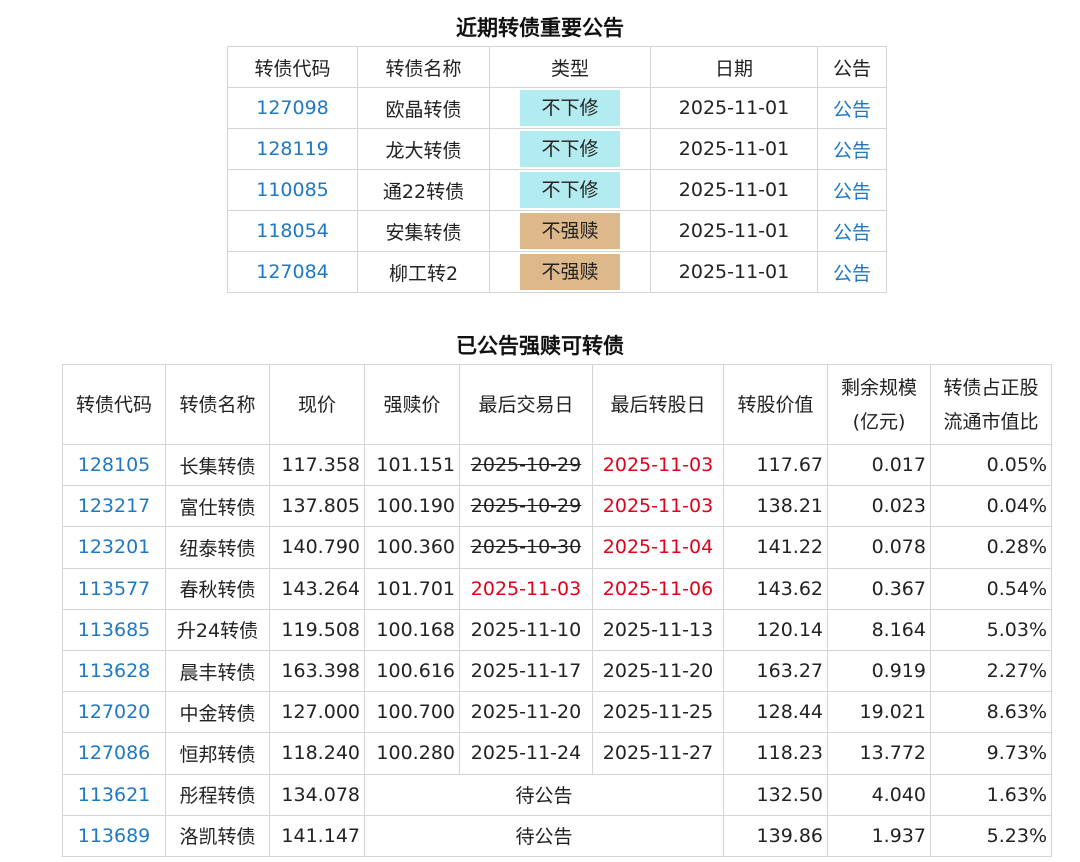 This screenshot has height=862, width=1080. What do you see at coordinates (412, 671) in the screenshot?
I see `redeem-price: 100.616` at bounding box center [412, 671].